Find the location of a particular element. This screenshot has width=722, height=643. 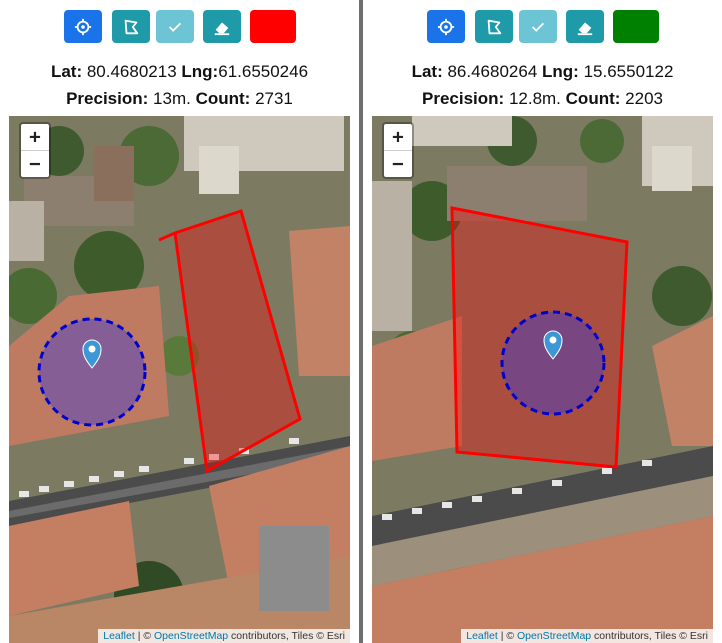

precision-line: Precision: 12.8m. Count: 2203 is located at coordinates (542, 99).